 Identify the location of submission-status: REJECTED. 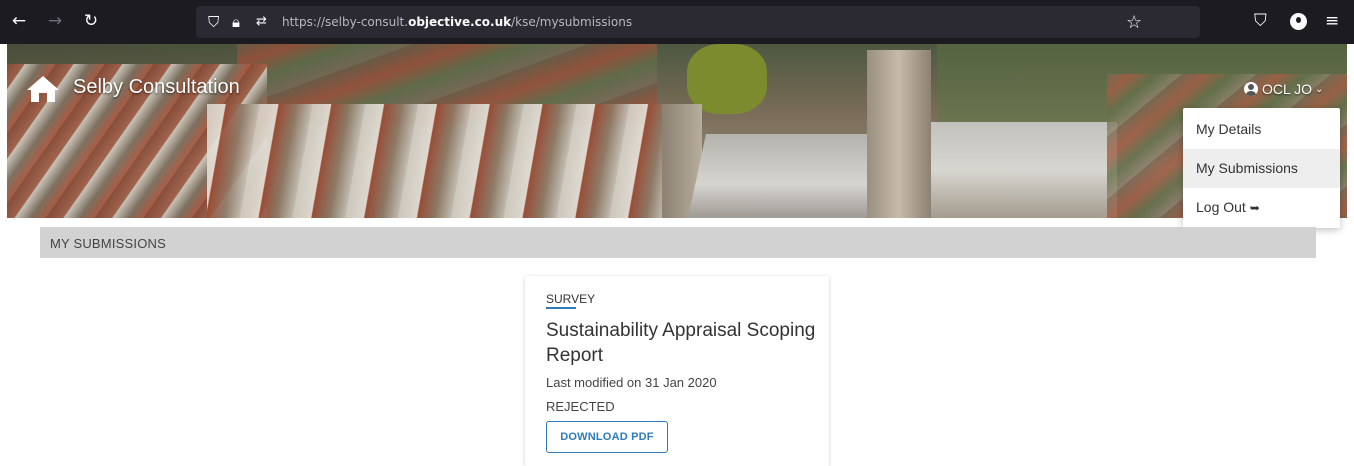
(580, 406).